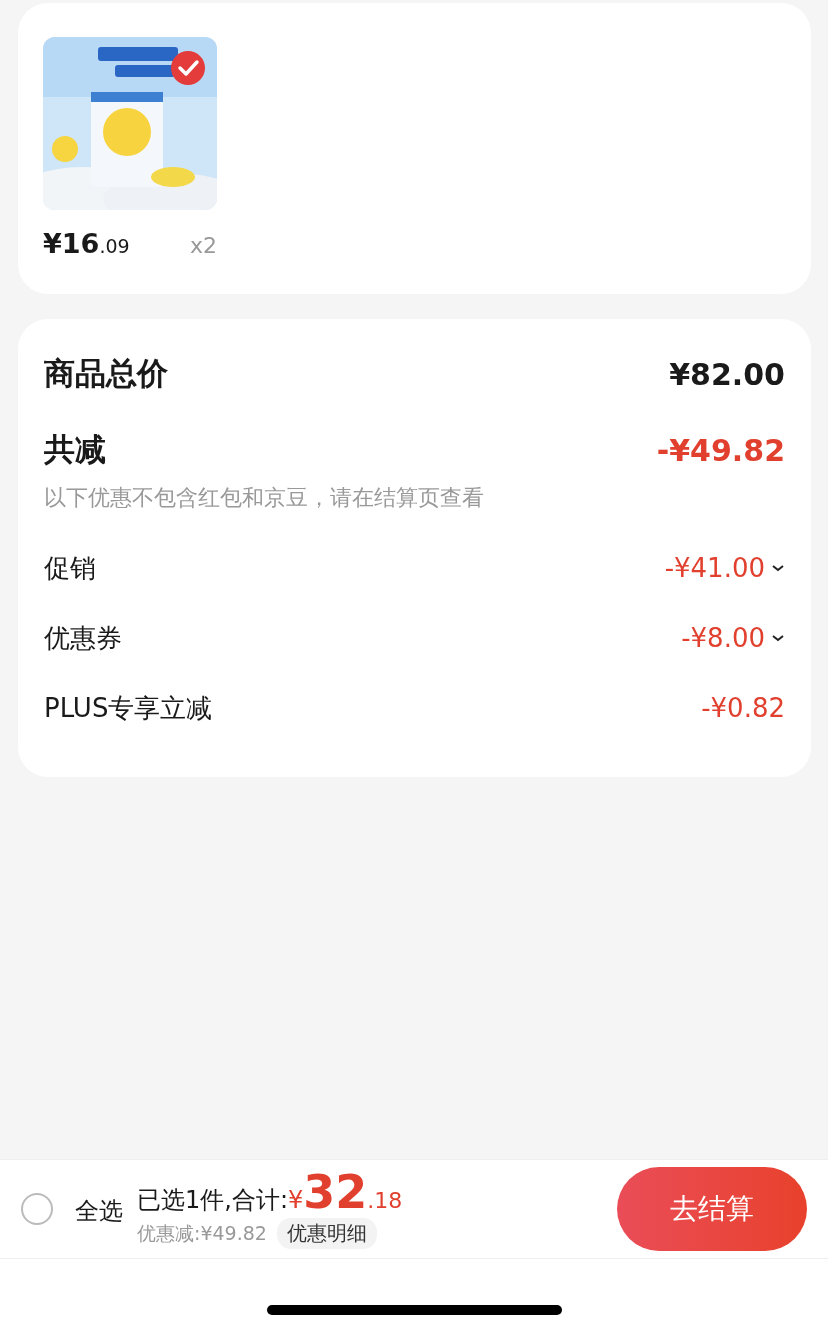  What do you see at coordinates (720, 450) in the screenshot?
I see `discount-amount: -¥49.82` at bounding box center [720, 450].